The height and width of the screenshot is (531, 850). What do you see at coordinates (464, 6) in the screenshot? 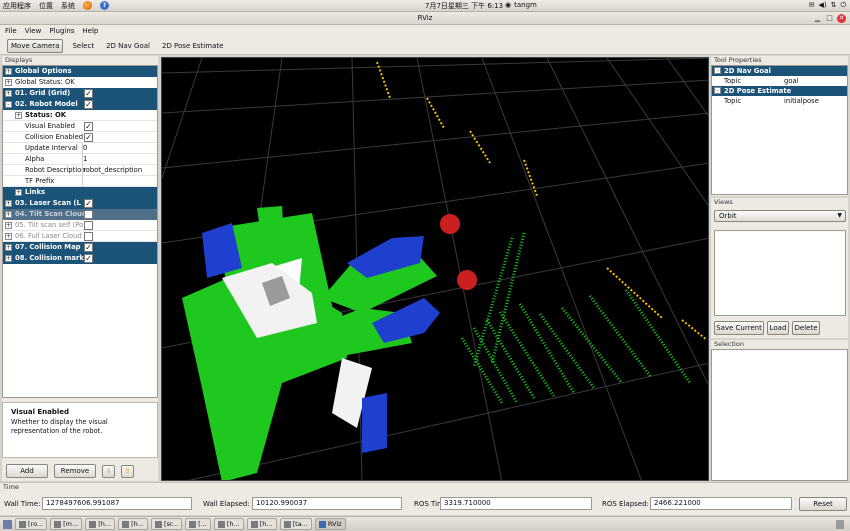
I see `clock: 7月7日星期三 下午 6:13` at bounding box center [464, 6].